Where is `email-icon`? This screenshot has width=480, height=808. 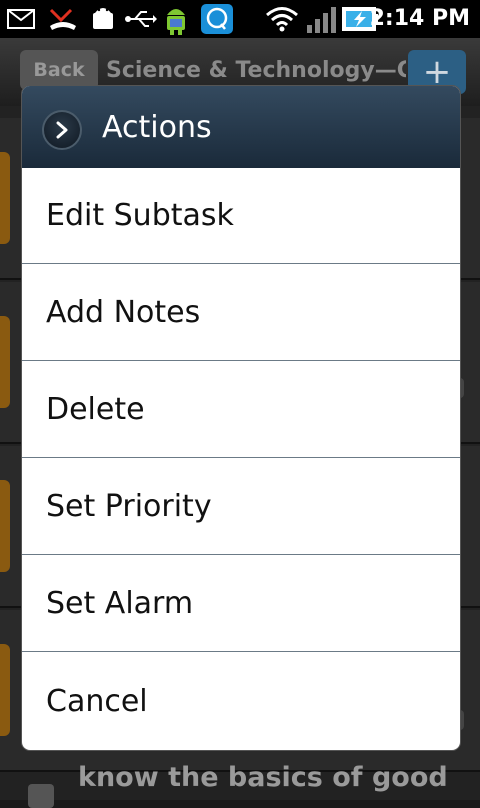
email-icon is located at coordinates (21, 19).